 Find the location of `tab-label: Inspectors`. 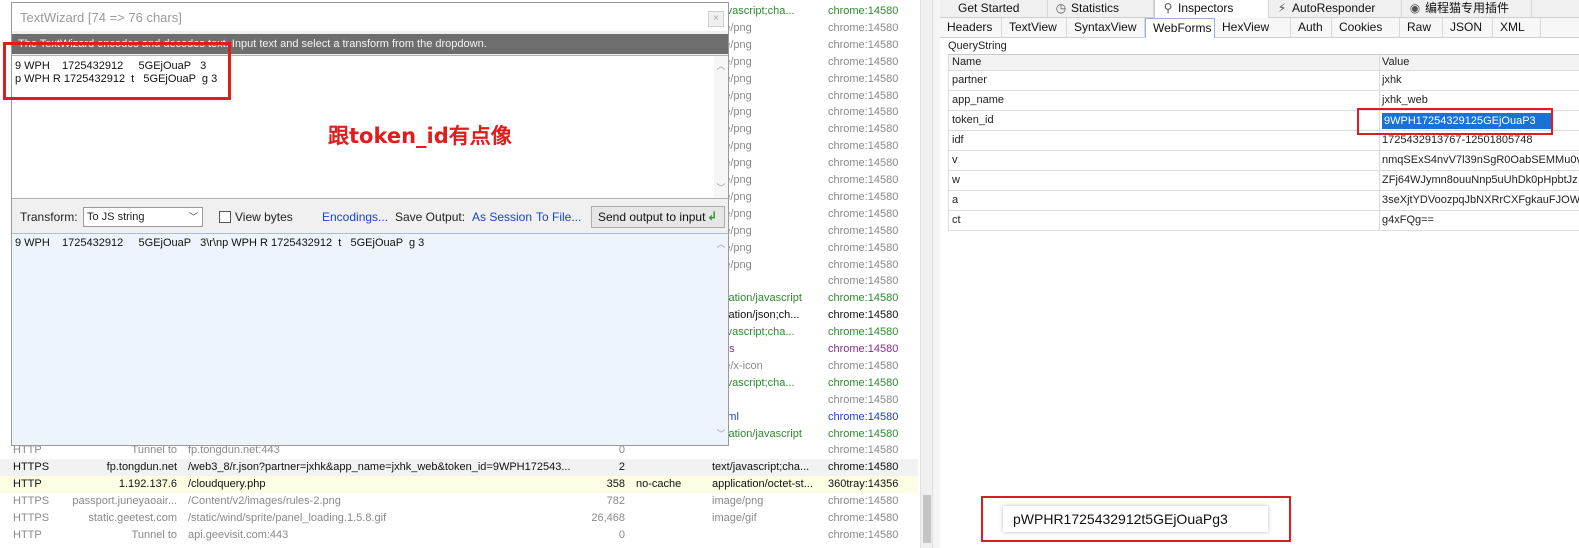

tab-label: Inspectors is located at coordinates (1206, 8).